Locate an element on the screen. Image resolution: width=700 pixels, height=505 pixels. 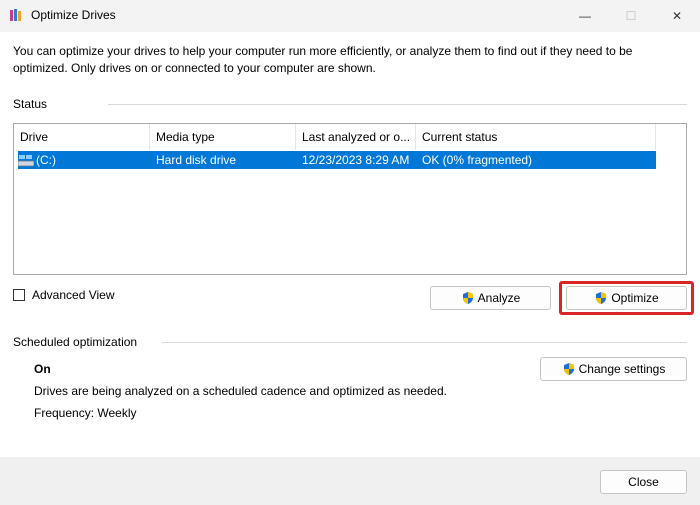
minimize-button: — is located at coordinates (585, 16).